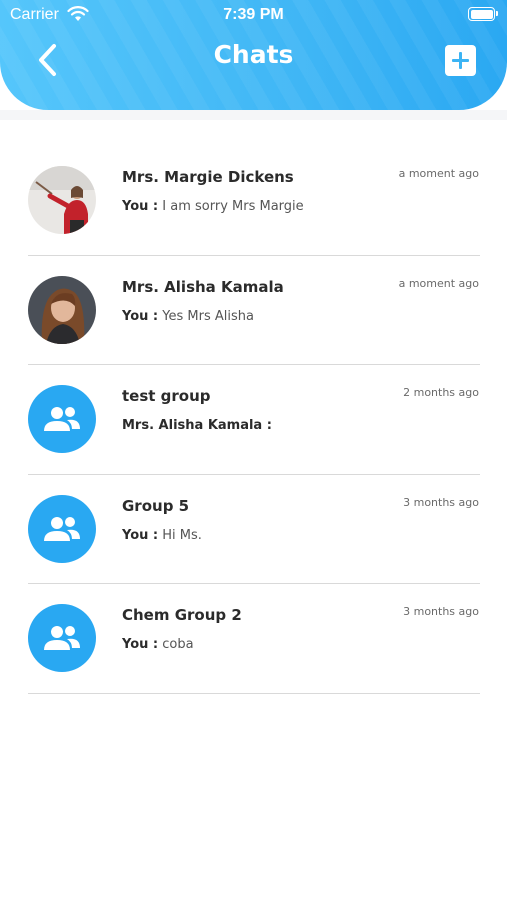 Image resolution: width=507 pixels, height=900 pixels. Describe the element at coordinates (460, 60) in the screenshot. I see `new-chat-button` at that location.